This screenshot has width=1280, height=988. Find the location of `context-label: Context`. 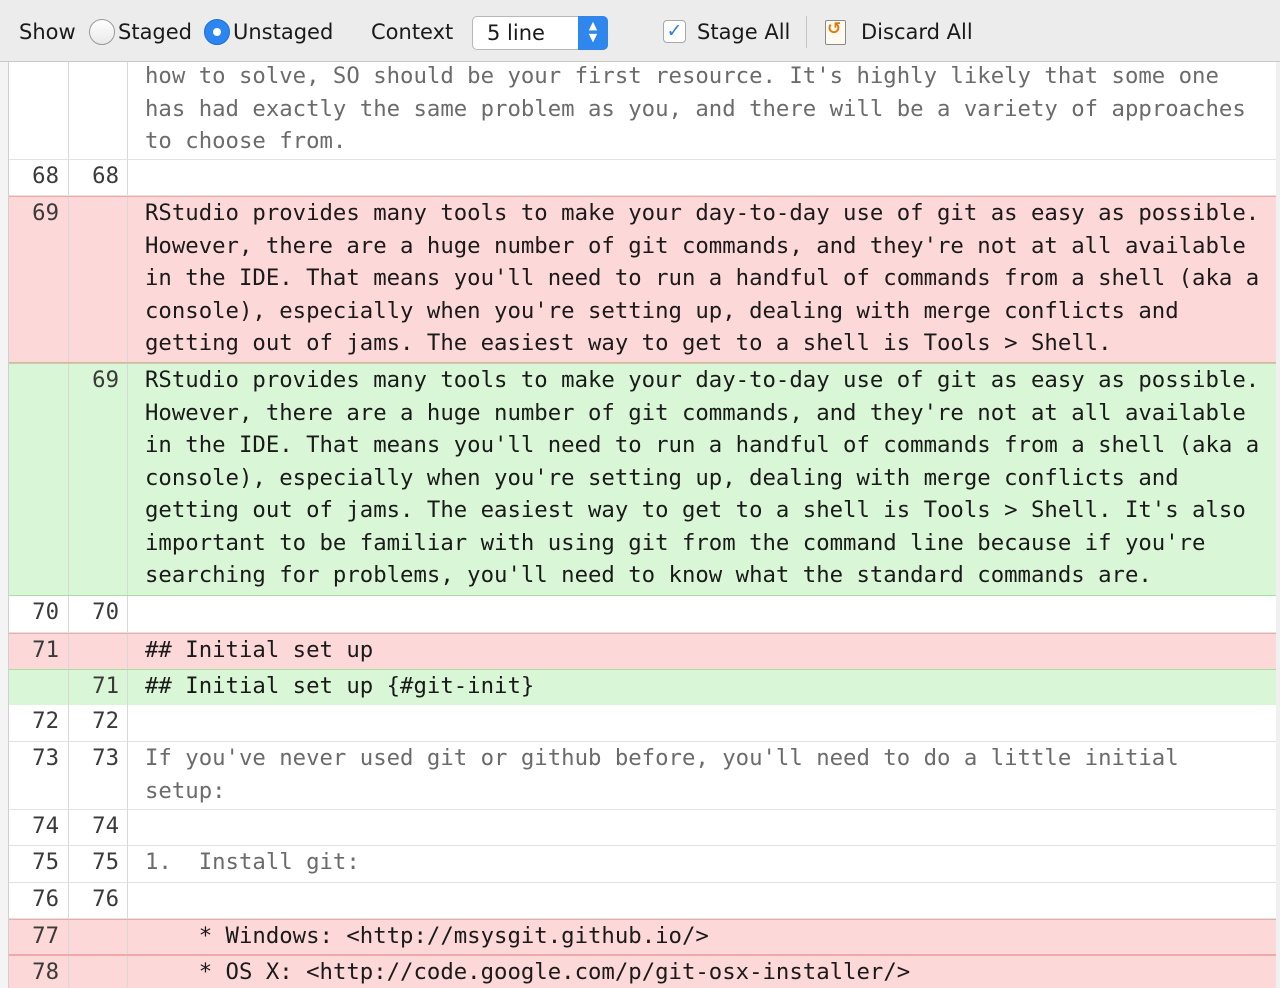

context-label: Context is located at coordinates (412, 32).